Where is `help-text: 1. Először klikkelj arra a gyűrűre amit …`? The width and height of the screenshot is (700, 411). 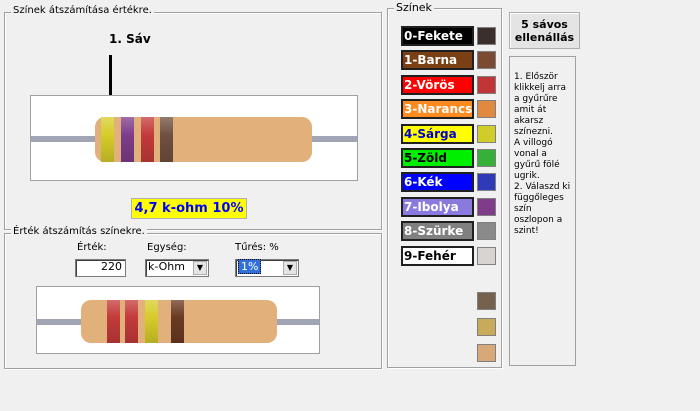 help-text: 1. Először klikkelj arra a gyűrűre amit … is located at coordinates (542, 154).